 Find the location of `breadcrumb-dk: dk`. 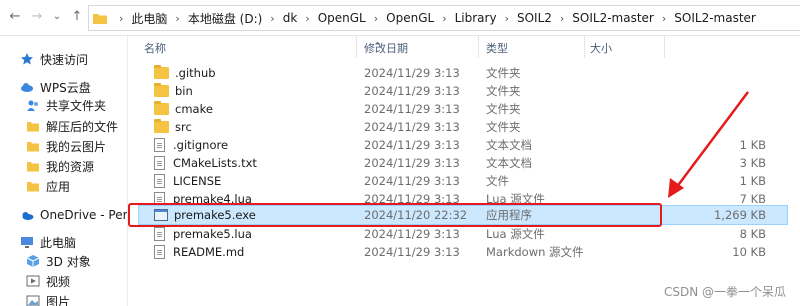

breadcrumb-dk: dk is located at coordinates (290, 18).